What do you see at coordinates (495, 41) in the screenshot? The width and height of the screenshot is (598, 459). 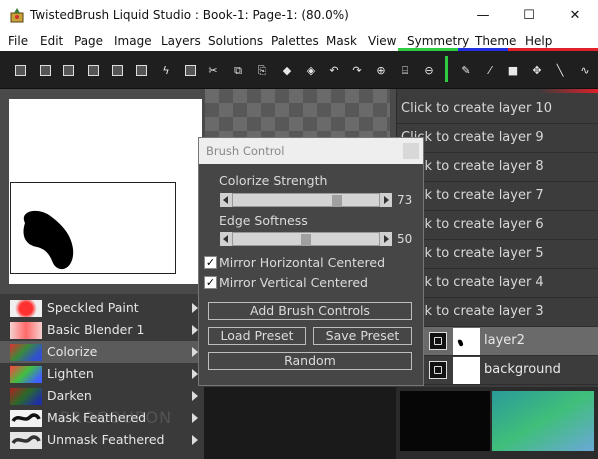 I see `menu-theme: Theme` at bounding box center [495, 41].